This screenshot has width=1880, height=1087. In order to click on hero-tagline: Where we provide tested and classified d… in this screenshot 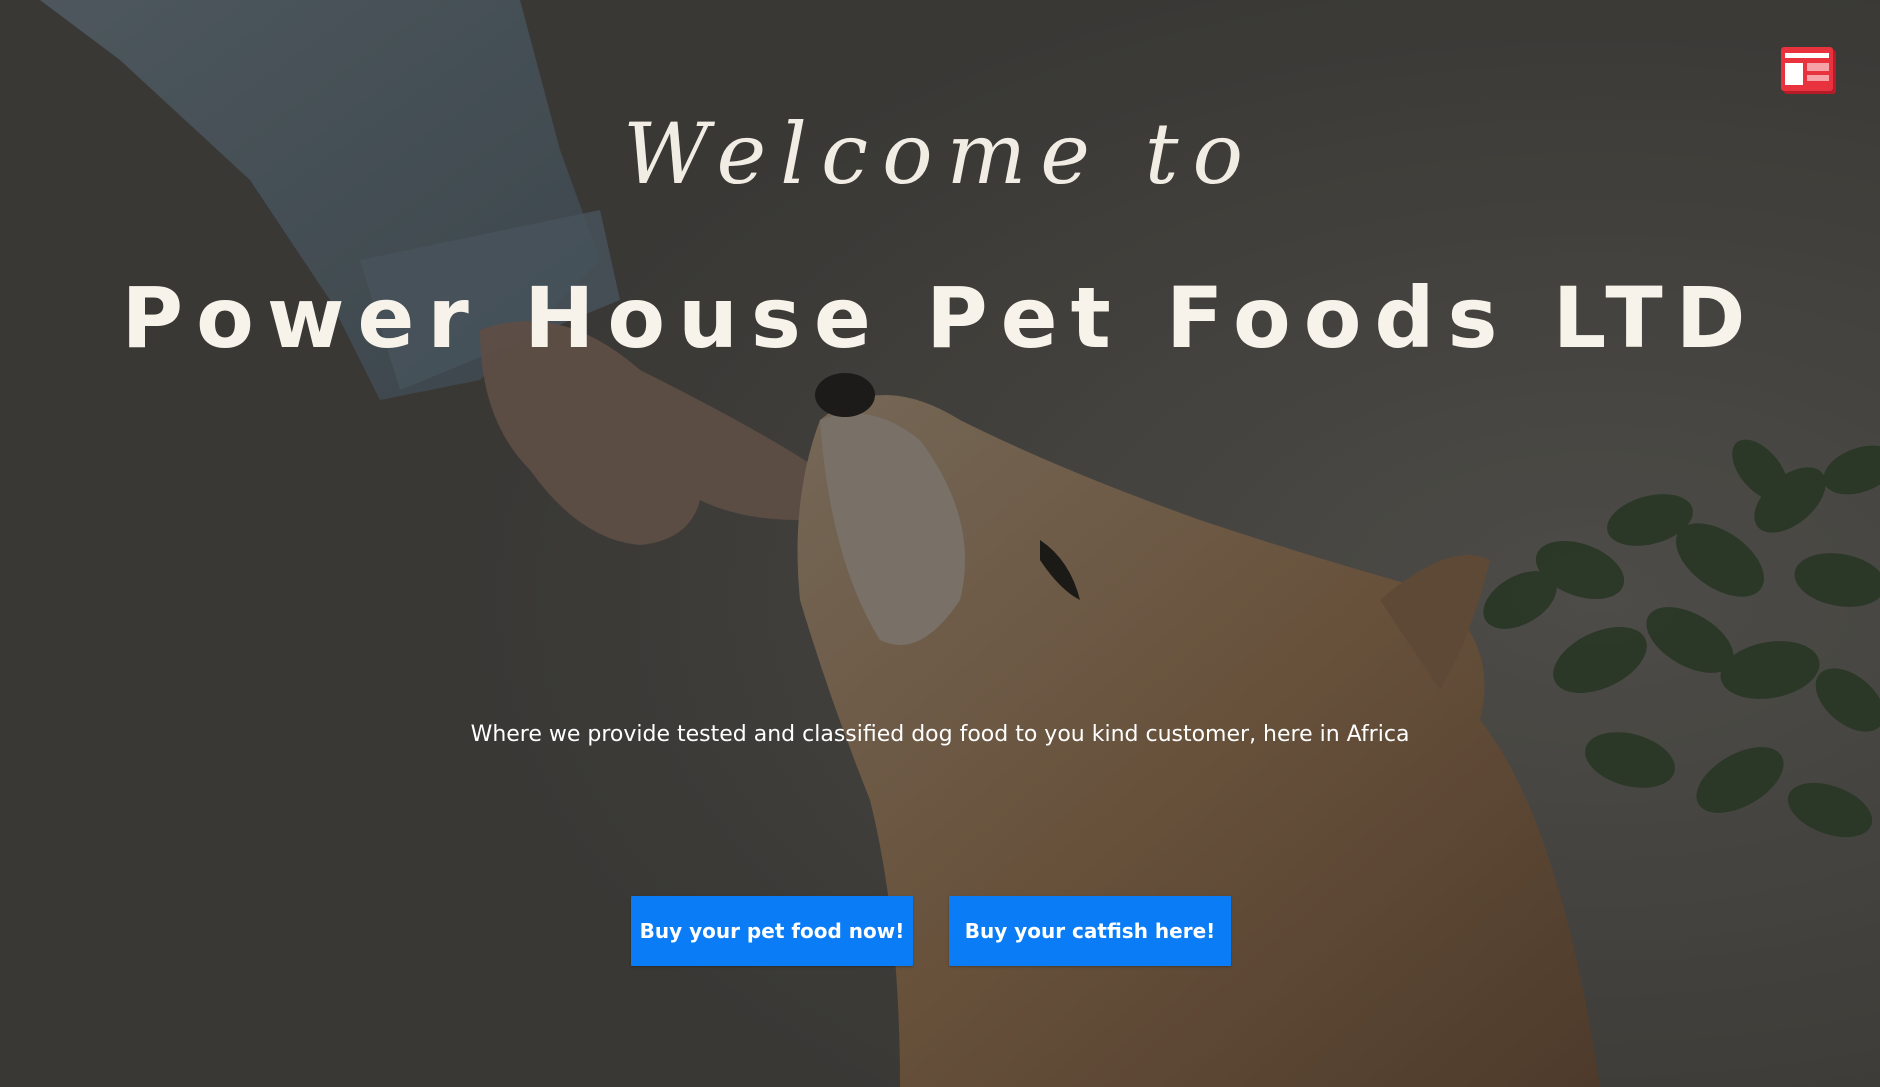, I will do `click(940, 734)`.